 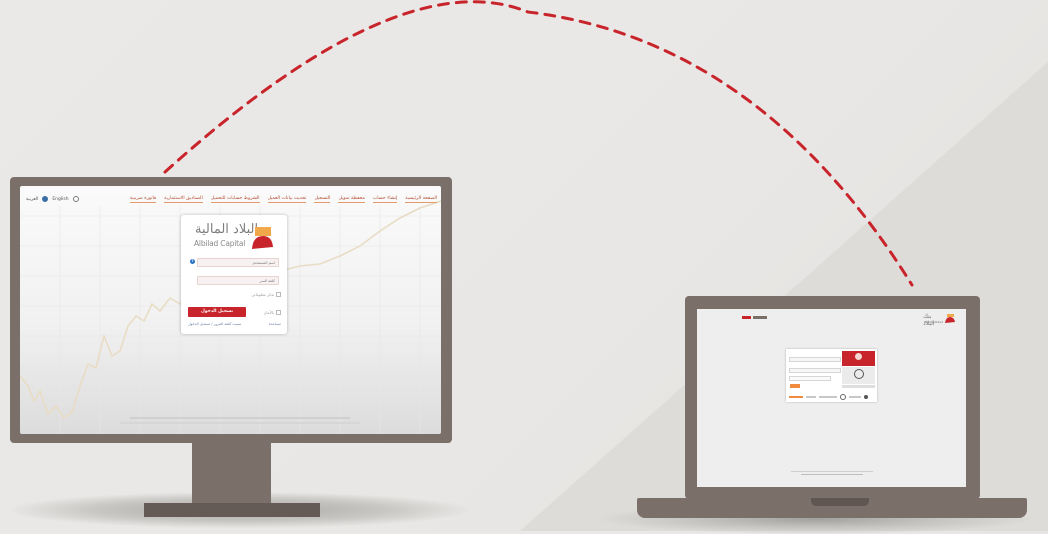 I want to click on remember-me-checkbox, so click(x=278, y=294).